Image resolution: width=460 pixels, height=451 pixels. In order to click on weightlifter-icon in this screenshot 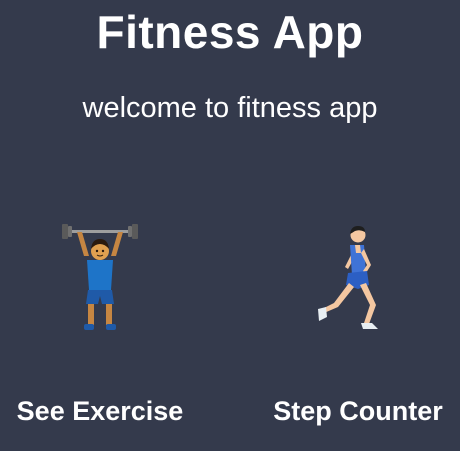, I will do `click(100, 277)`.